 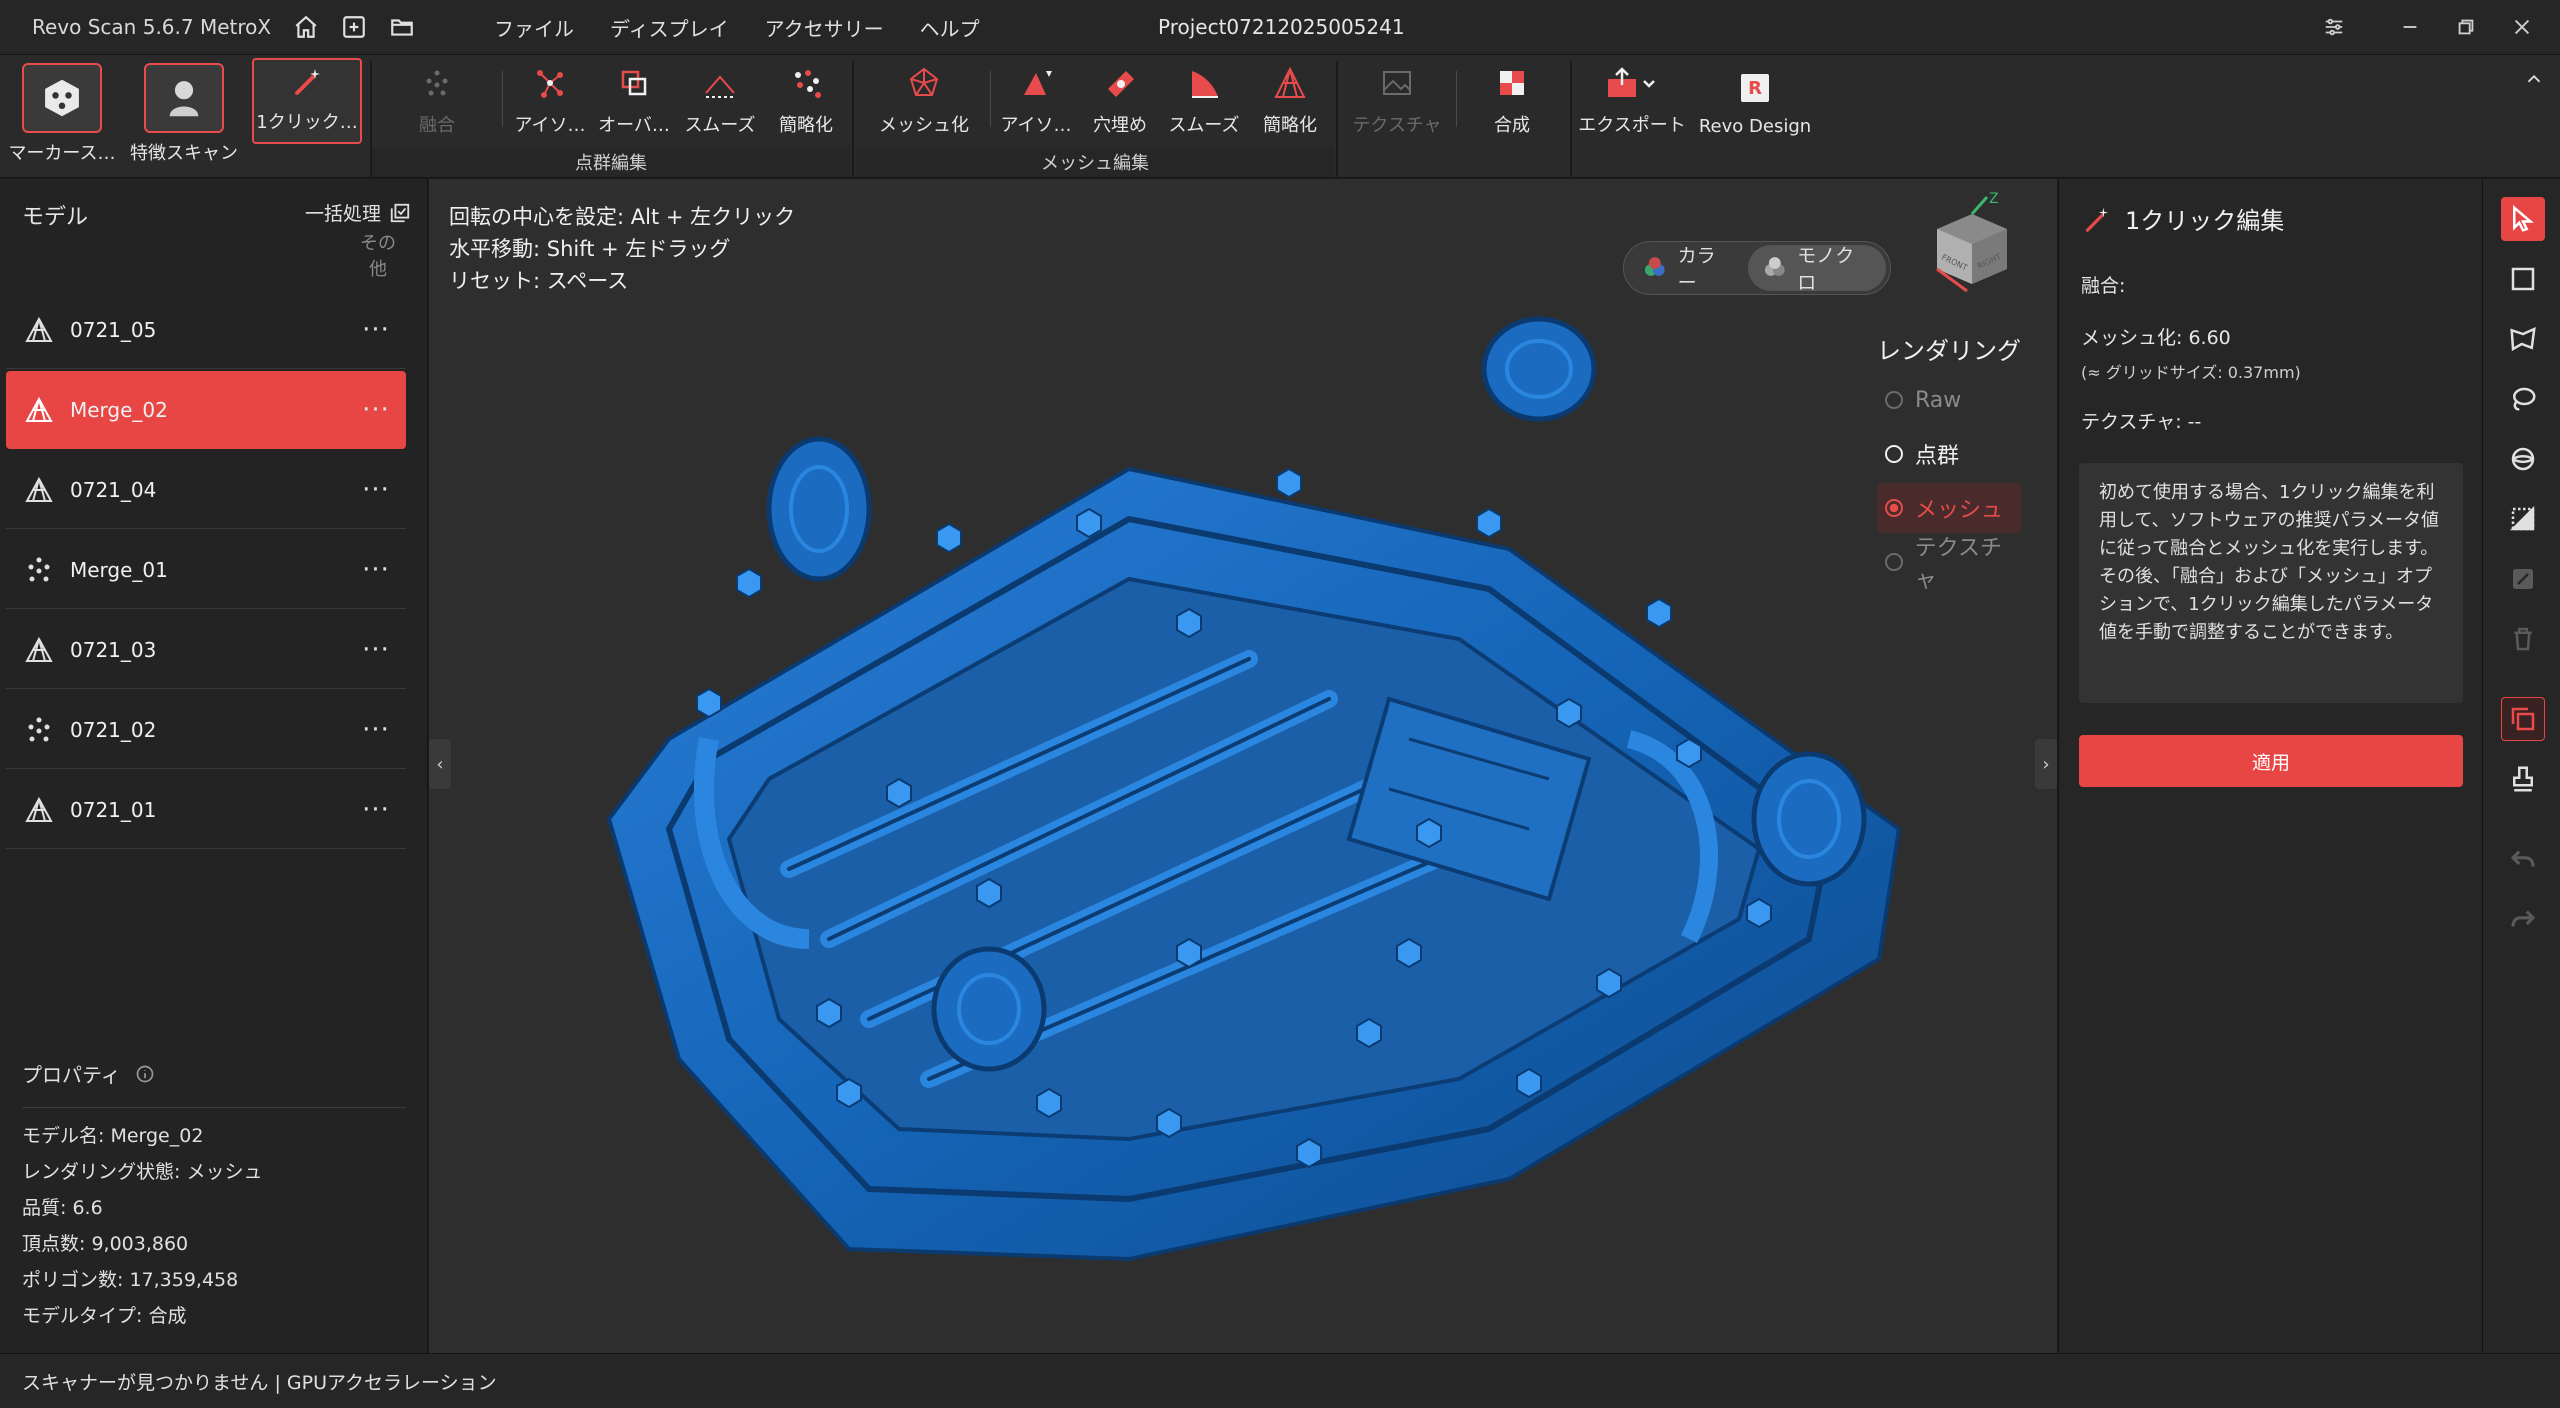 I want to click on close-icon, so click(x=2522, y=27).